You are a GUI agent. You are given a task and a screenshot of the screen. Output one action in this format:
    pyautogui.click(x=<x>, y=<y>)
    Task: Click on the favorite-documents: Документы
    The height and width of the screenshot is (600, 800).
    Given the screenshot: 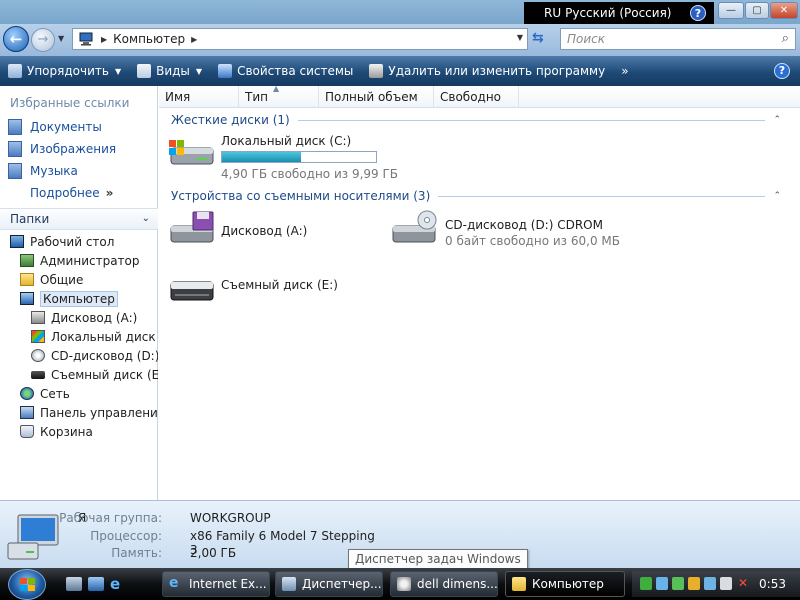 What is the action you would take?
    pyautogui.click(x=78, y=127)
    